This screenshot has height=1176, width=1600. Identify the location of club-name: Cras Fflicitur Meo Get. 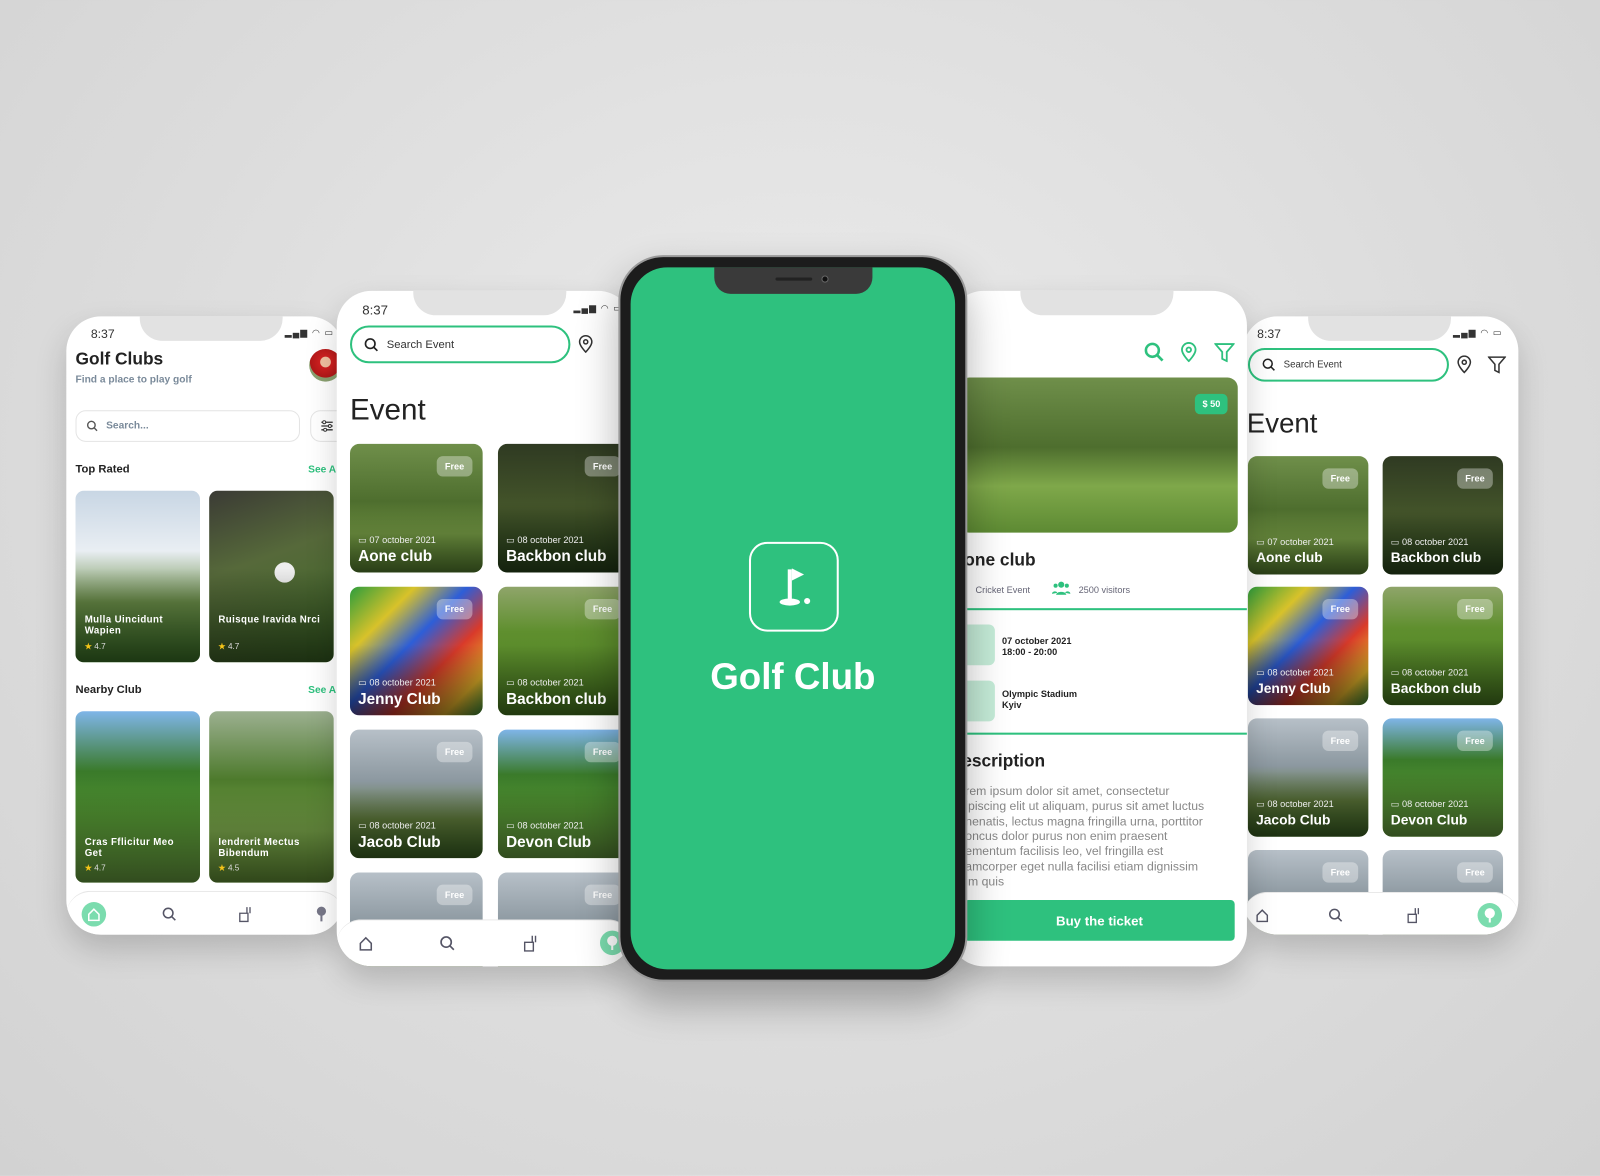
(129, 848).